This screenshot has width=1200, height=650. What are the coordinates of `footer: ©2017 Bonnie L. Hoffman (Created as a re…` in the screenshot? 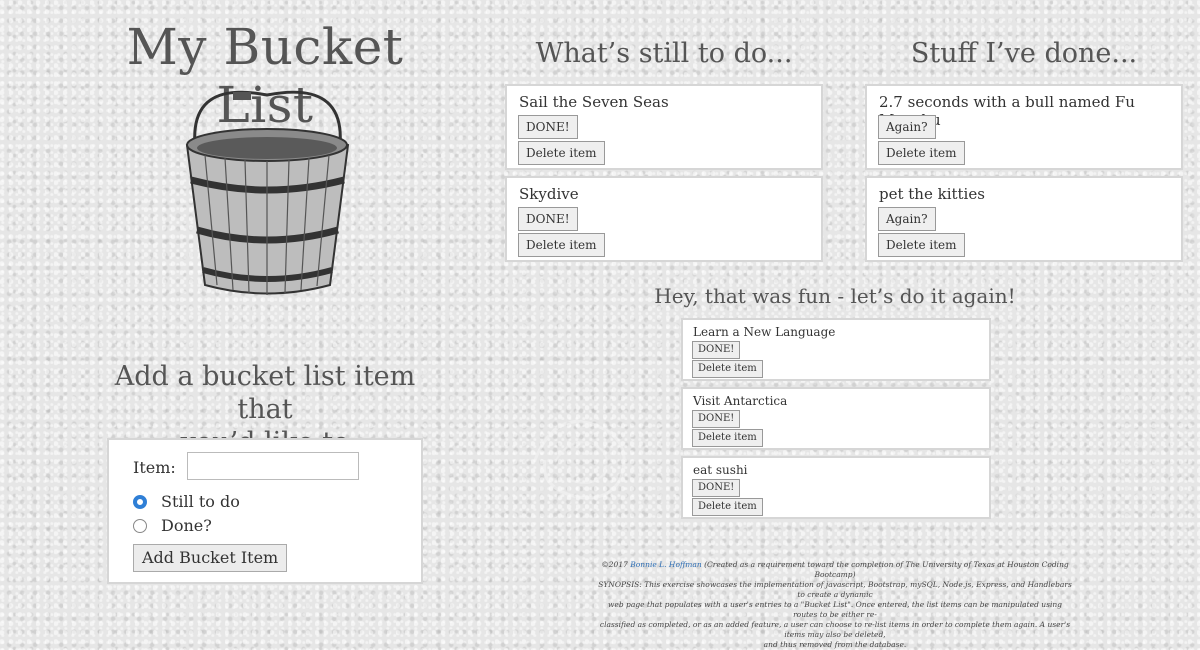 It's located at (835, 605).